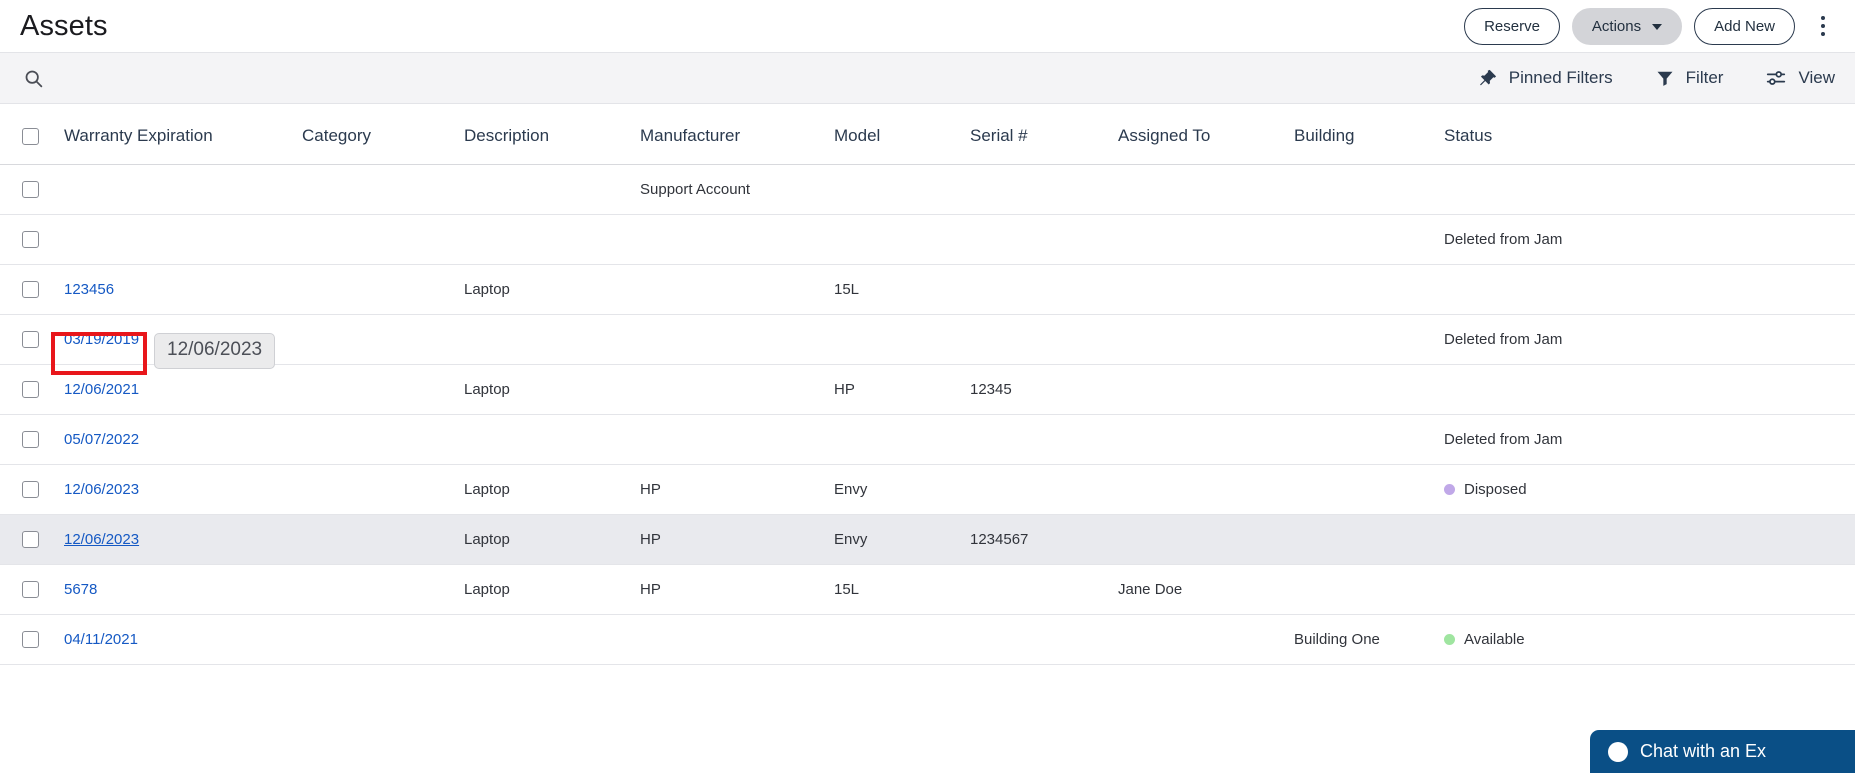  What do you see at coordinates (1044, 539) in the screenshot?
I see `cell-serial: 1234567` at bounding box center [1044, 539].